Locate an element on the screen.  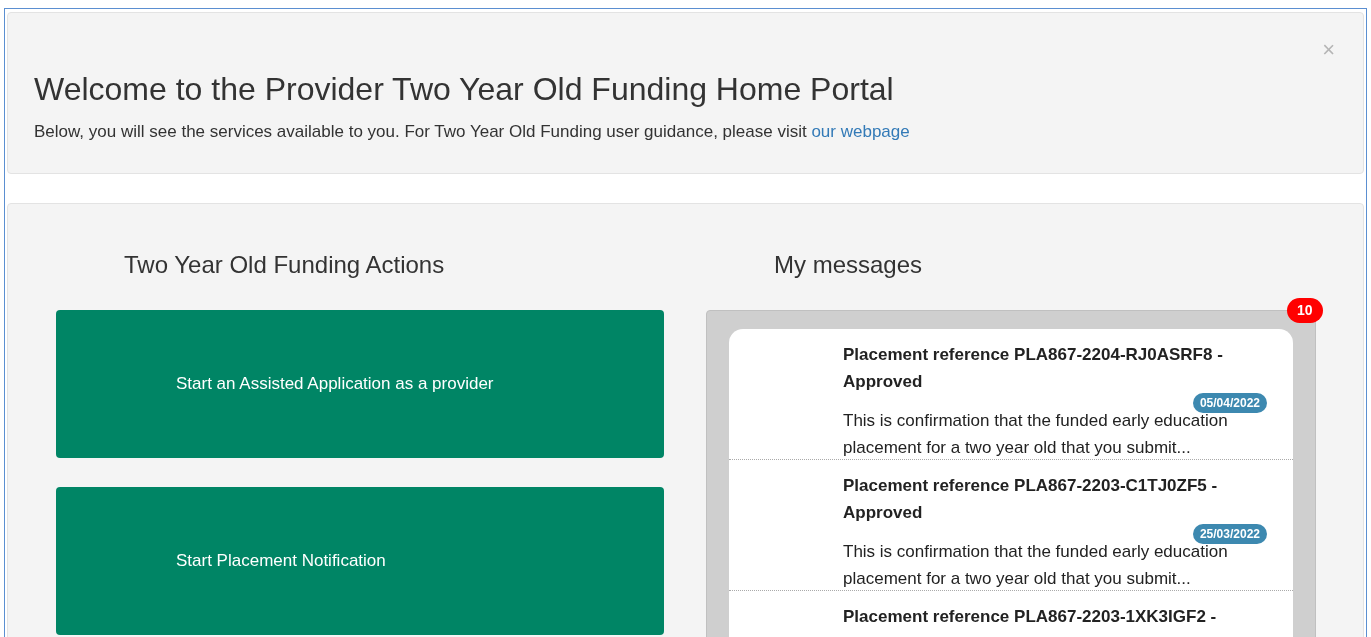
section-heading: Two Year Old Funding Actions is located at coordinates (284, 265).